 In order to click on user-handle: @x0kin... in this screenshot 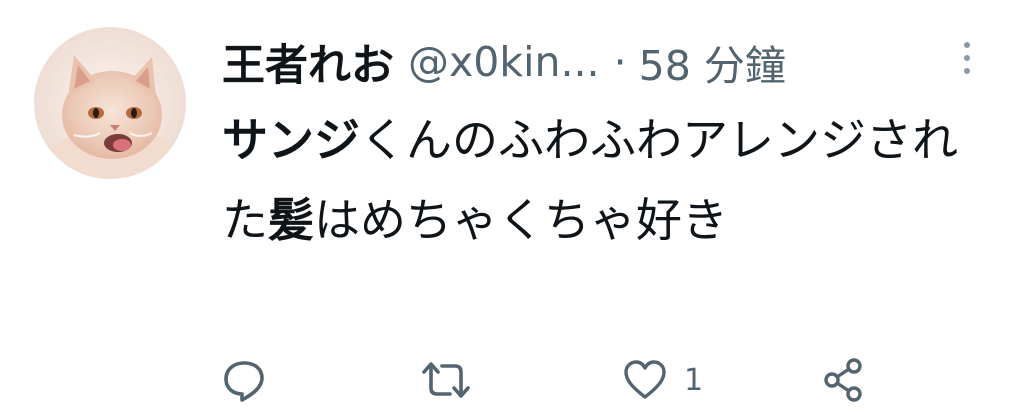, I will do `click(504, 62)`.